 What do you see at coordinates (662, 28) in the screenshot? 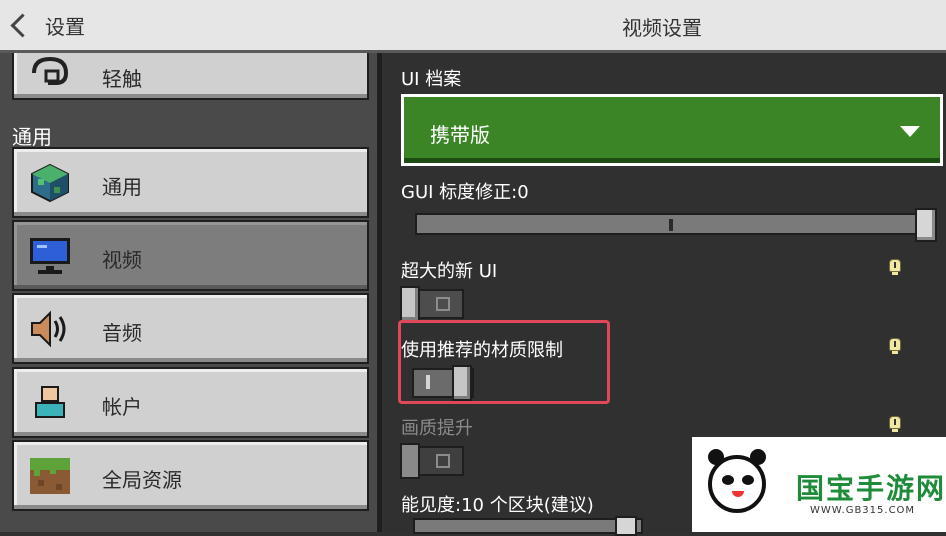
I see `page-title: 视频设置` at bounding box center [662, 28].